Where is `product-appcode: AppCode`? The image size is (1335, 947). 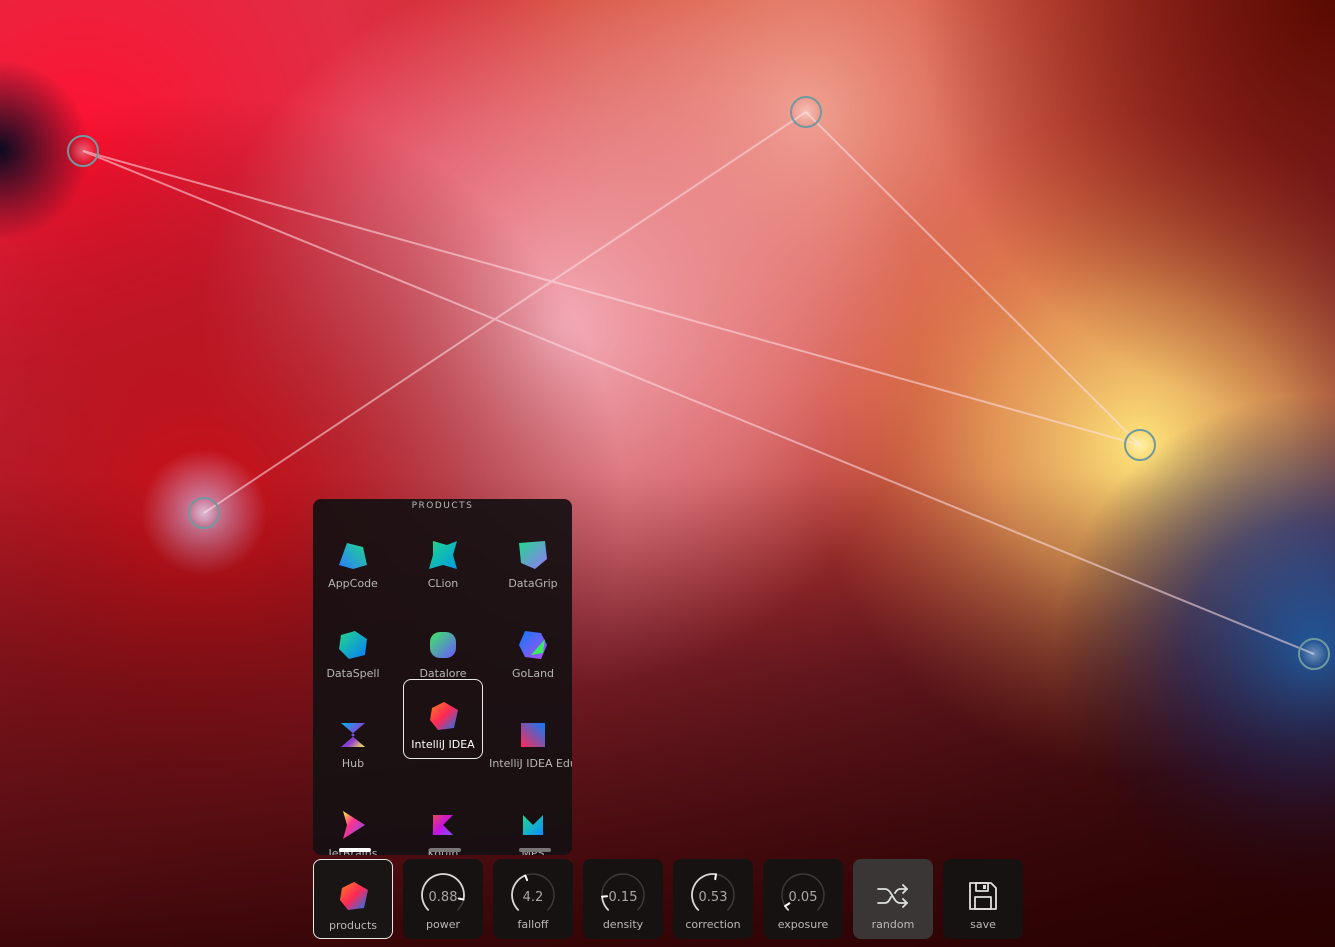
product-appcode: AppCode is located at coordinates (353, 559).